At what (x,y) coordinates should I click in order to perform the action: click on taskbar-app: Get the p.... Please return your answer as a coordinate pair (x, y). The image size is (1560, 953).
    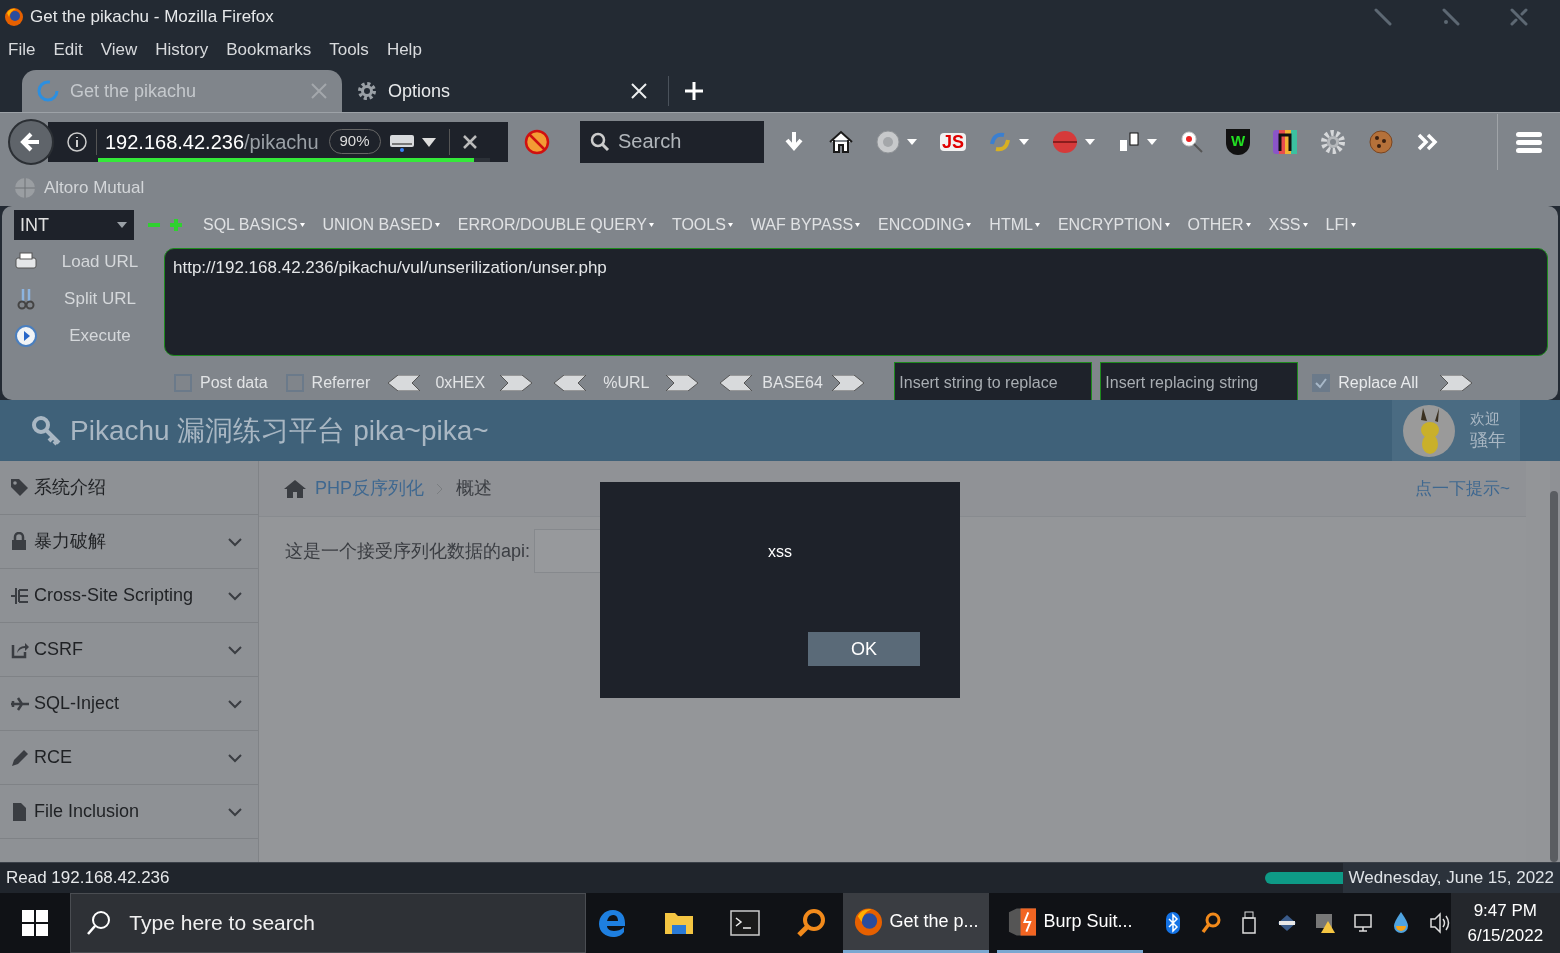
    Looking at the image, I should click on (915, 923).